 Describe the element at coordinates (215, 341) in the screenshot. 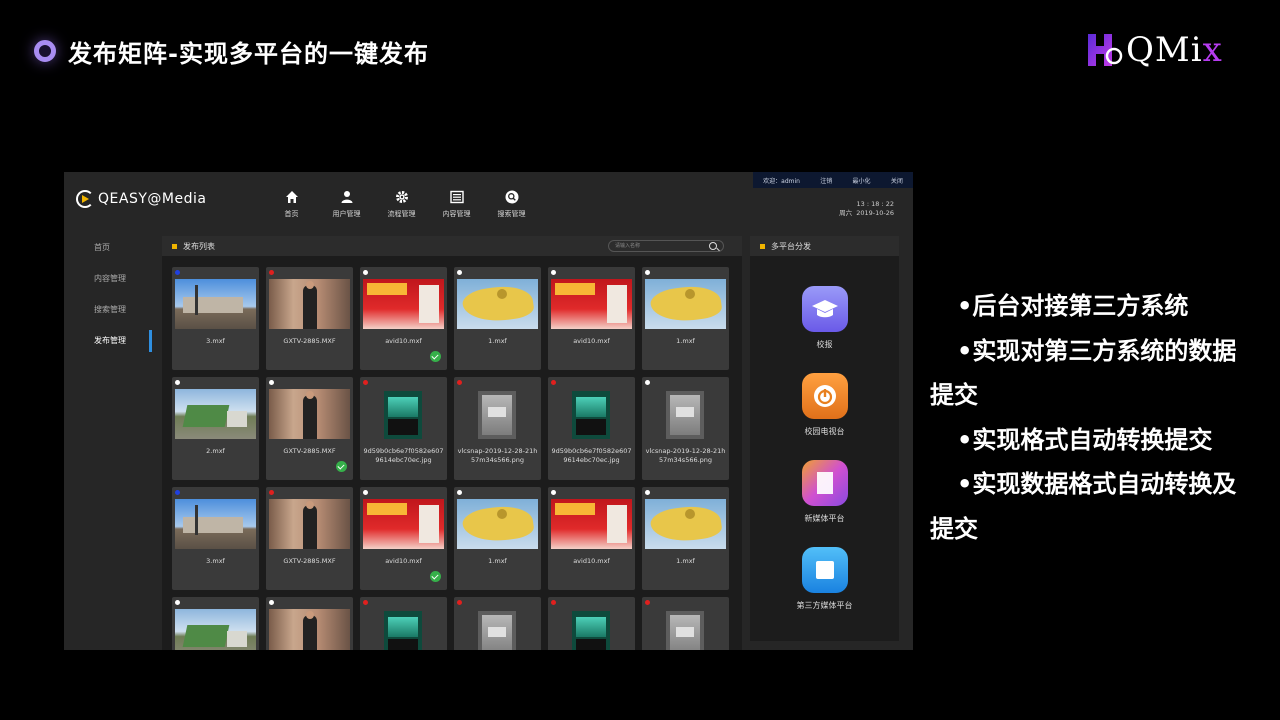

I see `media-filename: 3.mxf` at that location.